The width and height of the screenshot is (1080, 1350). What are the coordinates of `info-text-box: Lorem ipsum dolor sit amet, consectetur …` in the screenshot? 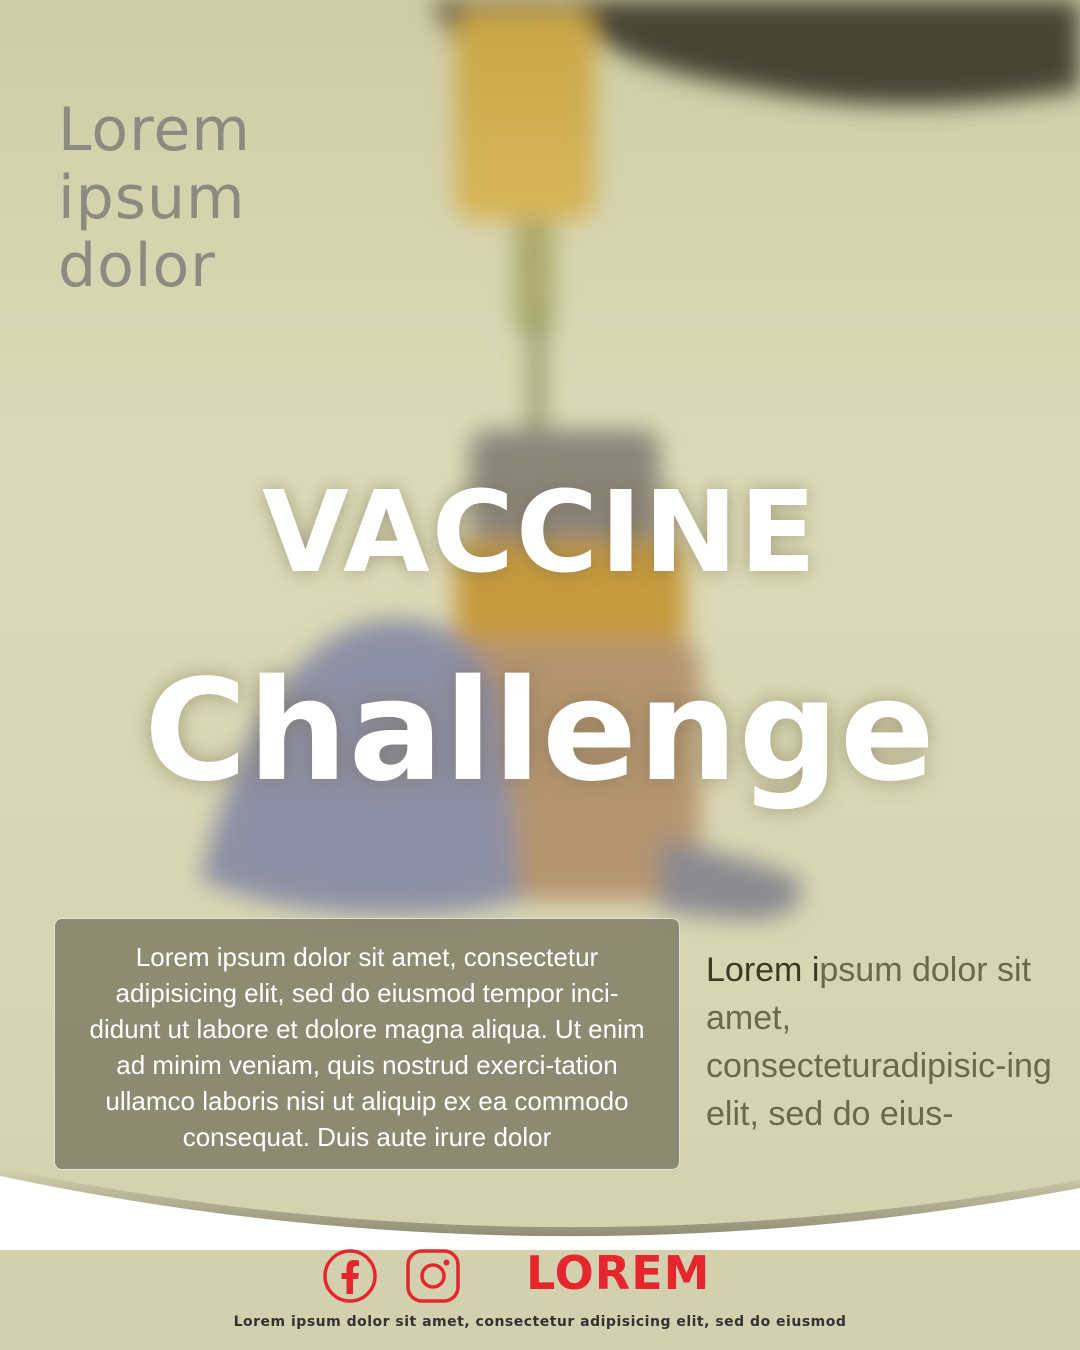 It's located at (367, 1044).